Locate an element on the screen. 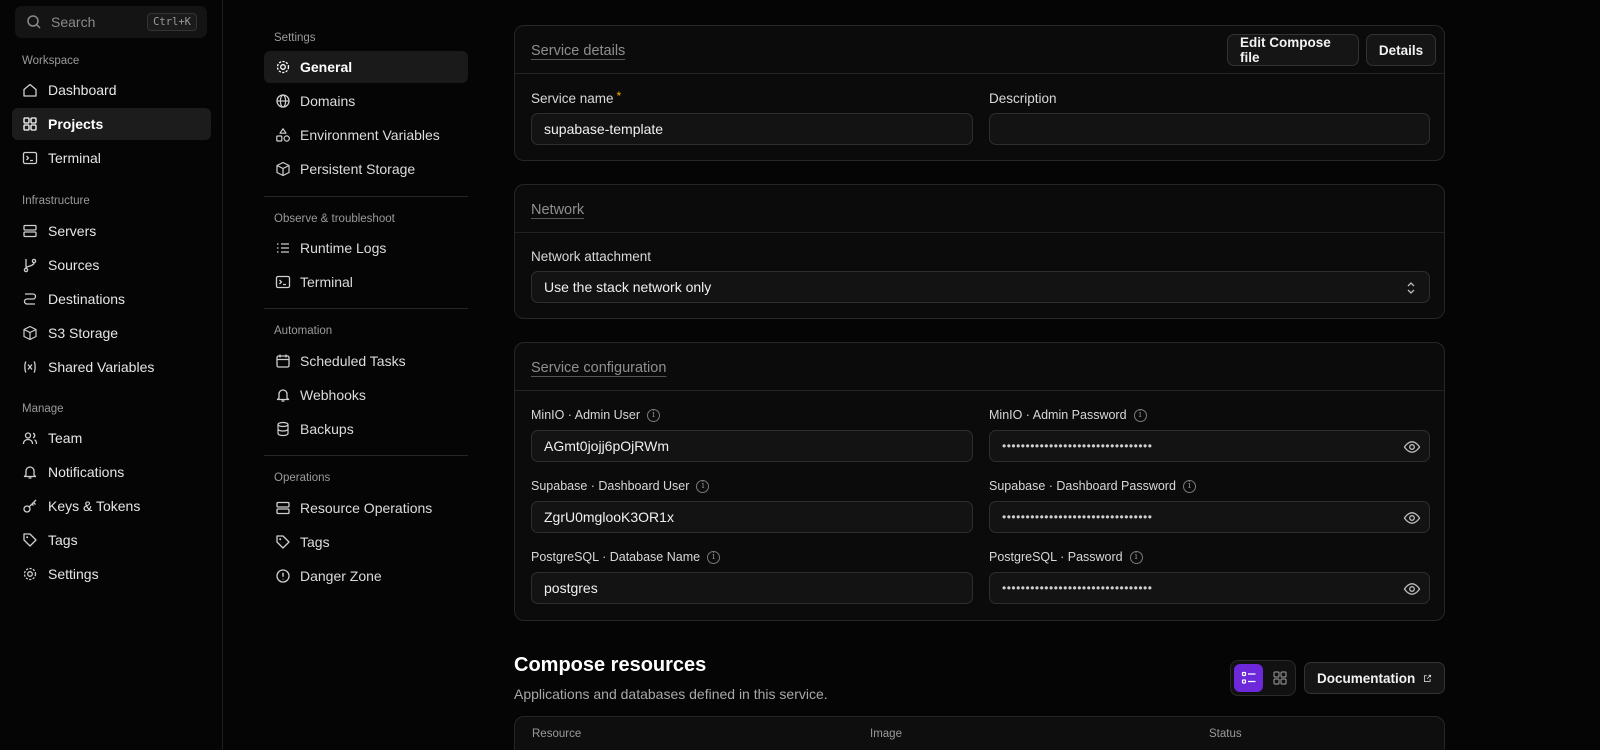 This screenshot has width=1600, height=750. settings-nav-webhooks: Webhooks is located at coordinates (366, 395).